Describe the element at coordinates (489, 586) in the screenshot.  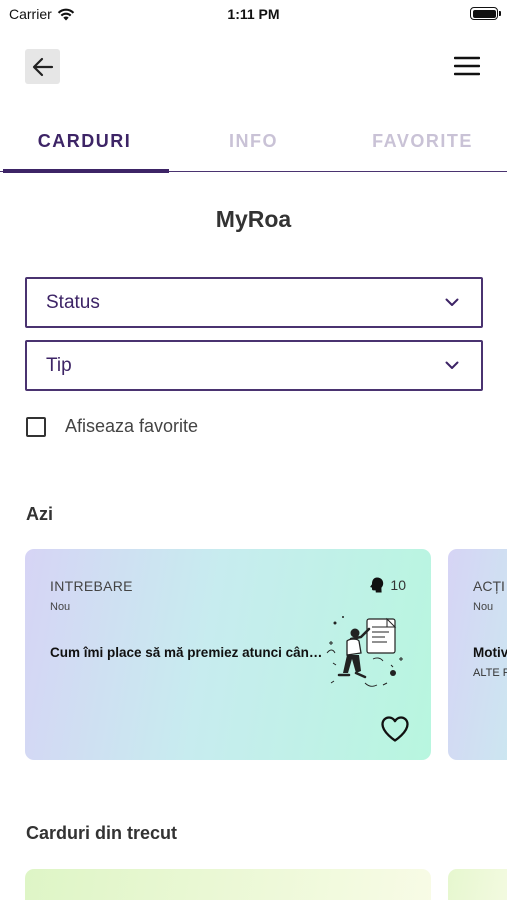
I see `card-category: ACȚI` at that location.